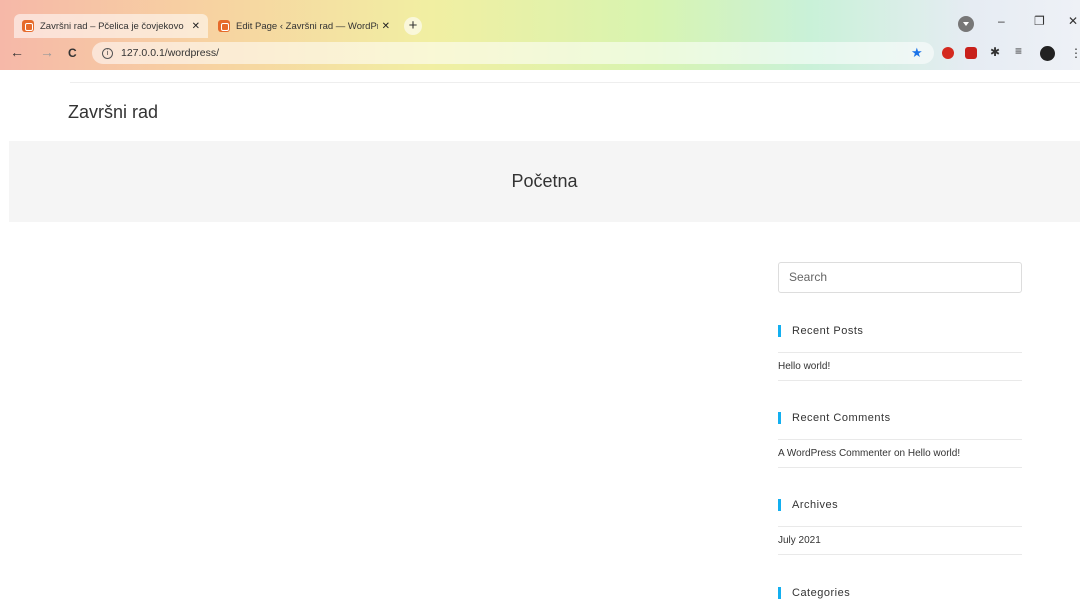 This screenshot has height=614, width=1080. Describe the element at coordinates (17, 52) in the screenshot. I see `back-button: ←` at that location.